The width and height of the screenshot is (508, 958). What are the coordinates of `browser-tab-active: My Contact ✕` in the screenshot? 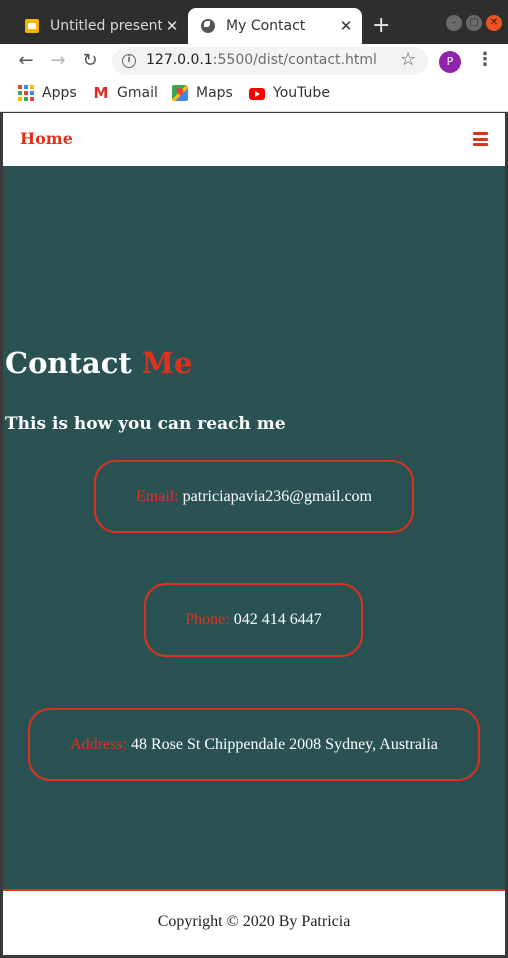 It's located at (275, 26).